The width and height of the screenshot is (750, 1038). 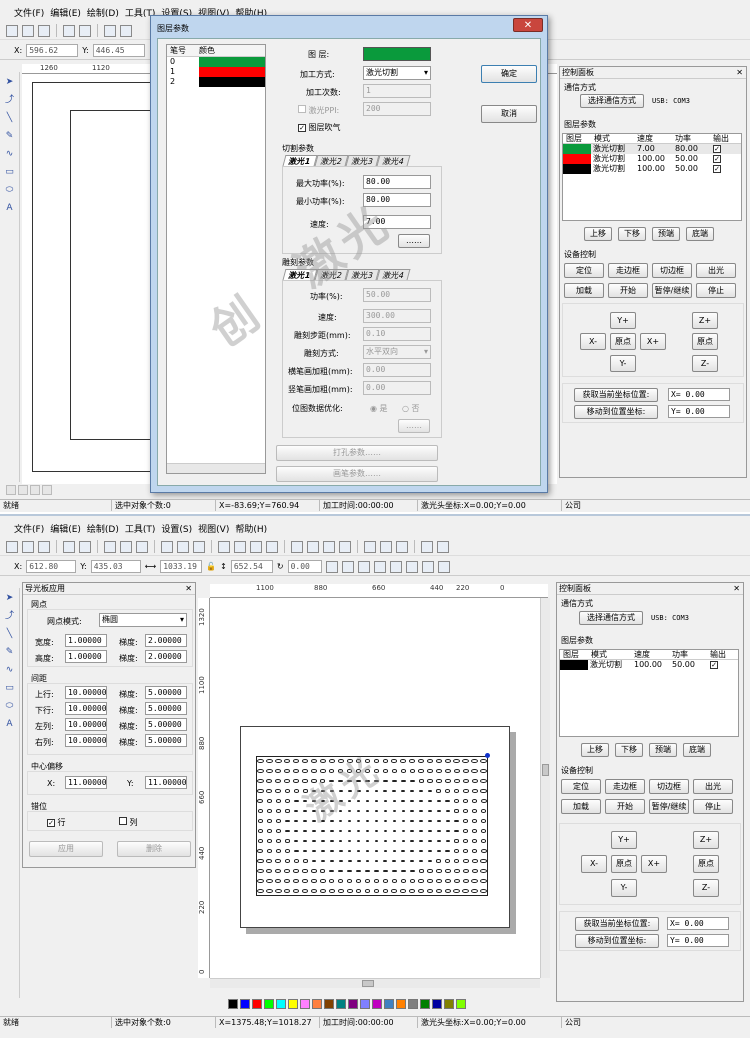 What do you see at coordinates (211, 566) in the screenshot?
I see `lock-icon: 🔓` at bounding box center [211, 566].